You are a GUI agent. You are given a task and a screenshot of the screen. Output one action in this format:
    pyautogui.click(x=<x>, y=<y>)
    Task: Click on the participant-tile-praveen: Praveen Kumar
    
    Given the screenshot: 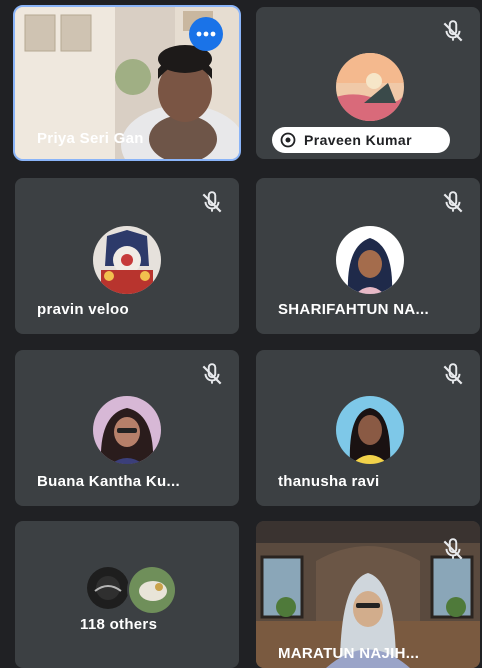 What is the action you would take?
    pyautogui.click(x=368, y=83)
    